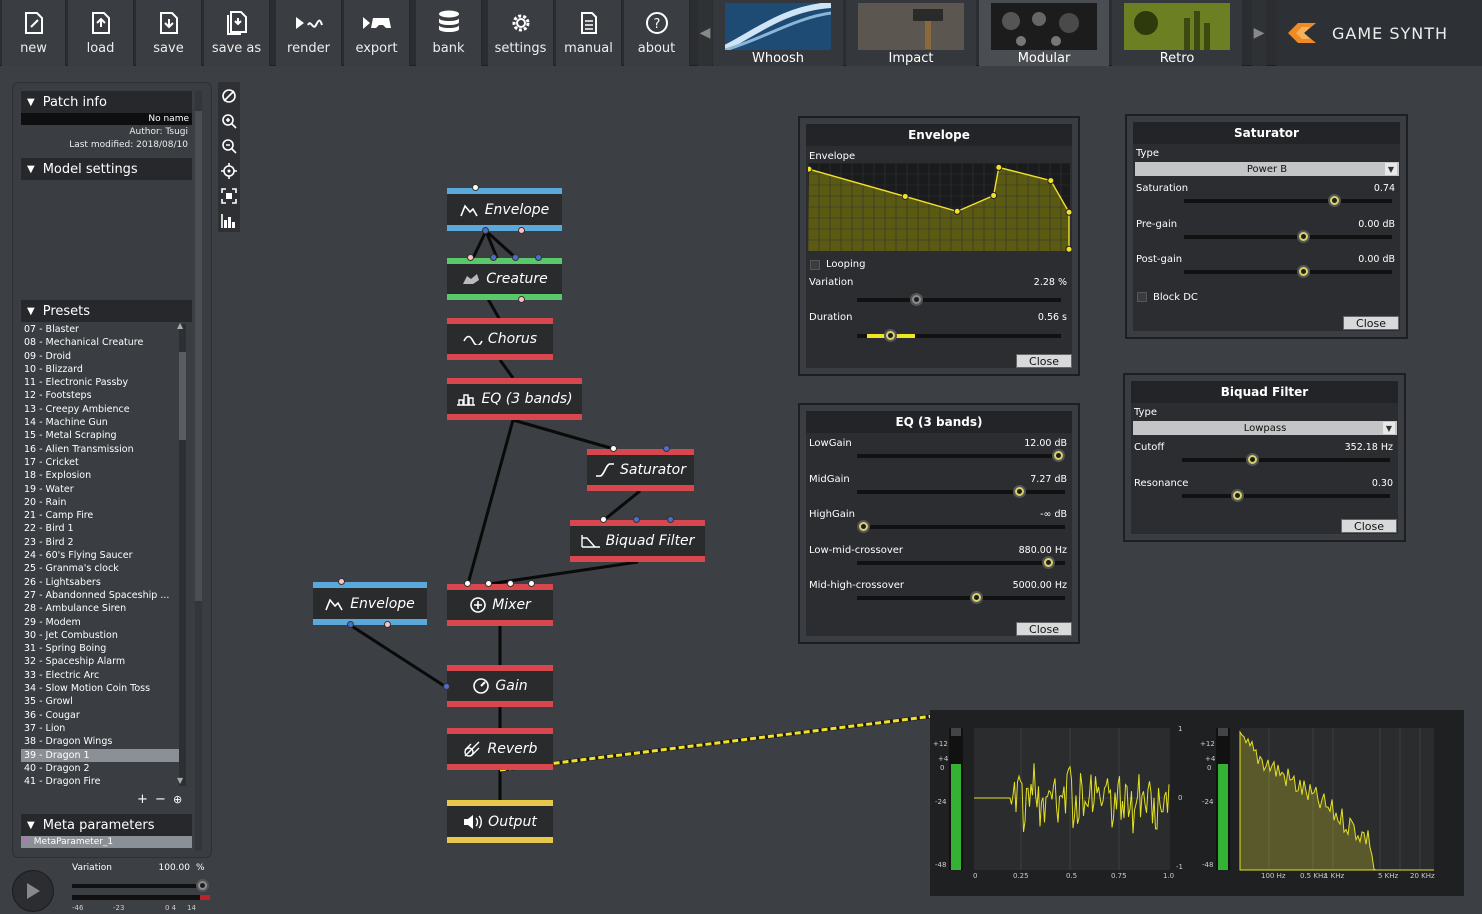 The height and width of the screenshot is (914, 1482). What do you see at coordinates (514, 399) in the screenshot?
I see `node-eq: EQ (3 bands)` at bounding box center [514, 399].